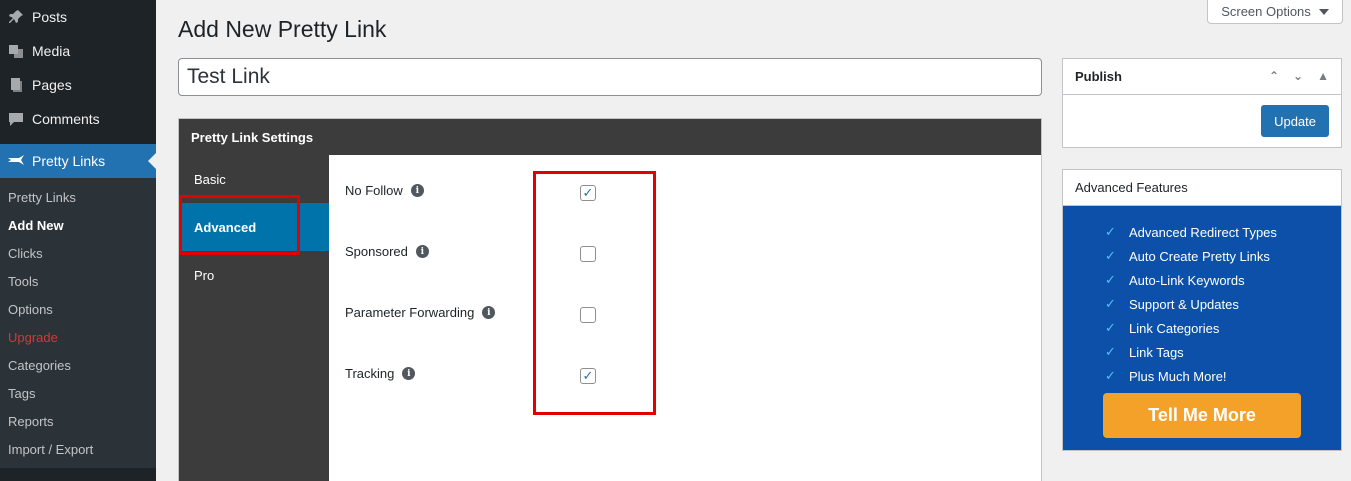 This screenshot has width=1351, height=481. What do you see at coordinates (594, 293) in the screenshot?
I see `checkbox-highlight` at bounding box center [594, 293].